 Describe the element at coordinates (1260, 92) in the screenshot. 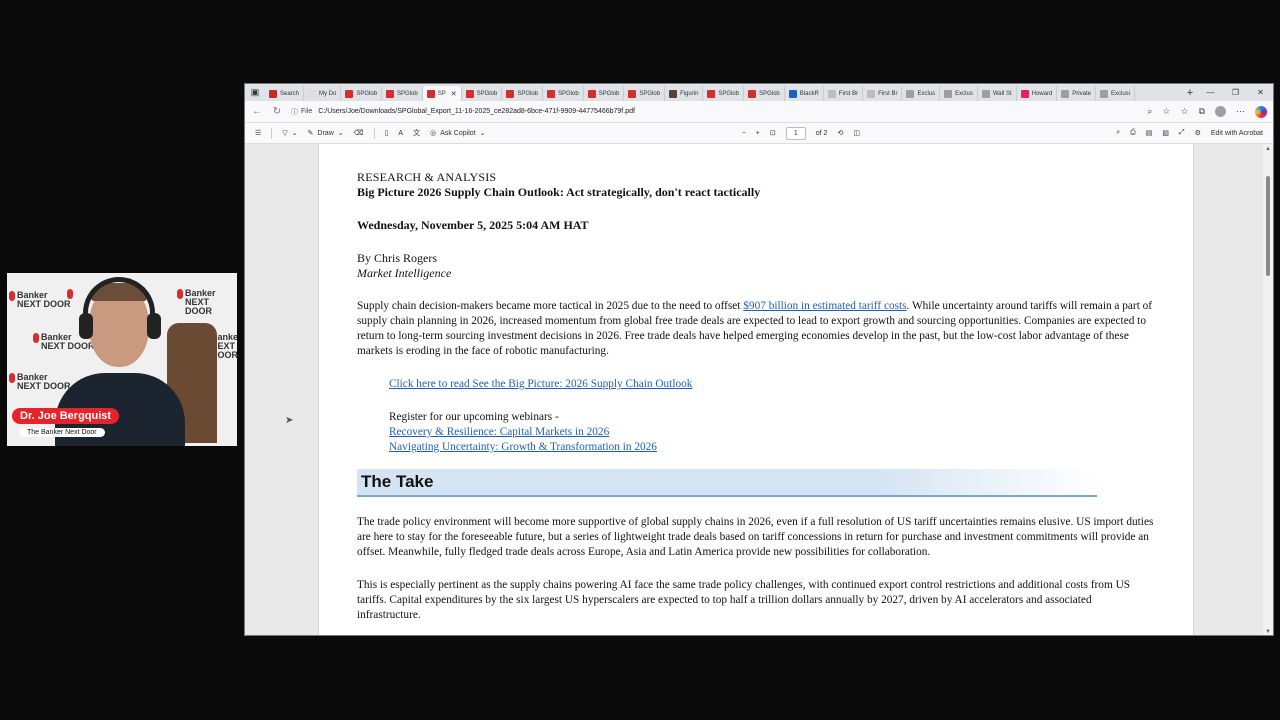

I see `close-window-icon: ✕` at that location.